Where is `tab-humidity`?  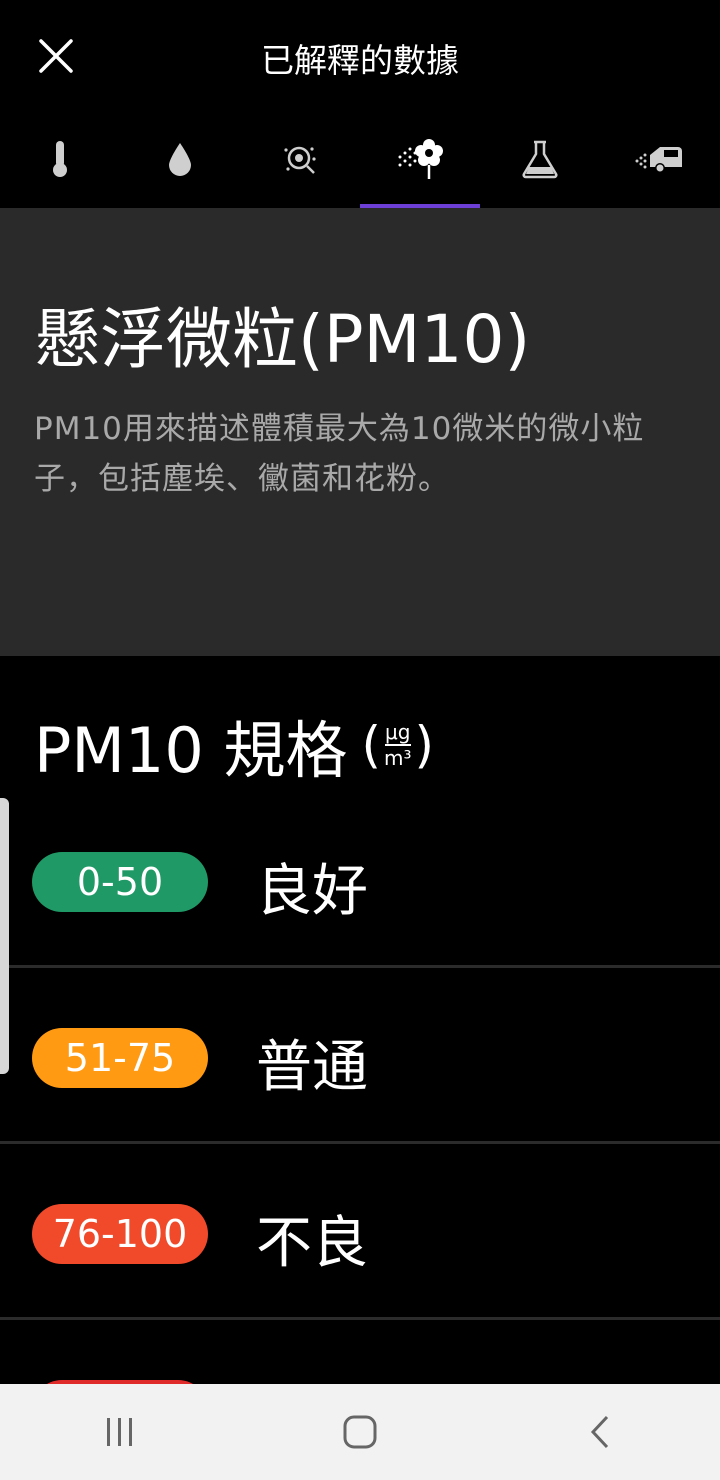 tab-humidity is located at coordinates (180, 159).